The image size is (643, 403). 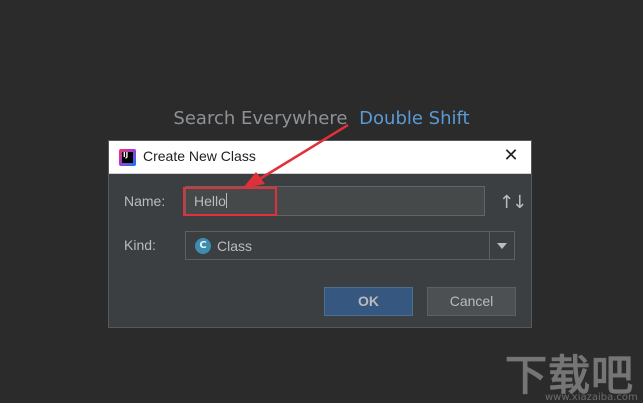 I want to click on kind-select-value: Class, so click(x=235, y=246).